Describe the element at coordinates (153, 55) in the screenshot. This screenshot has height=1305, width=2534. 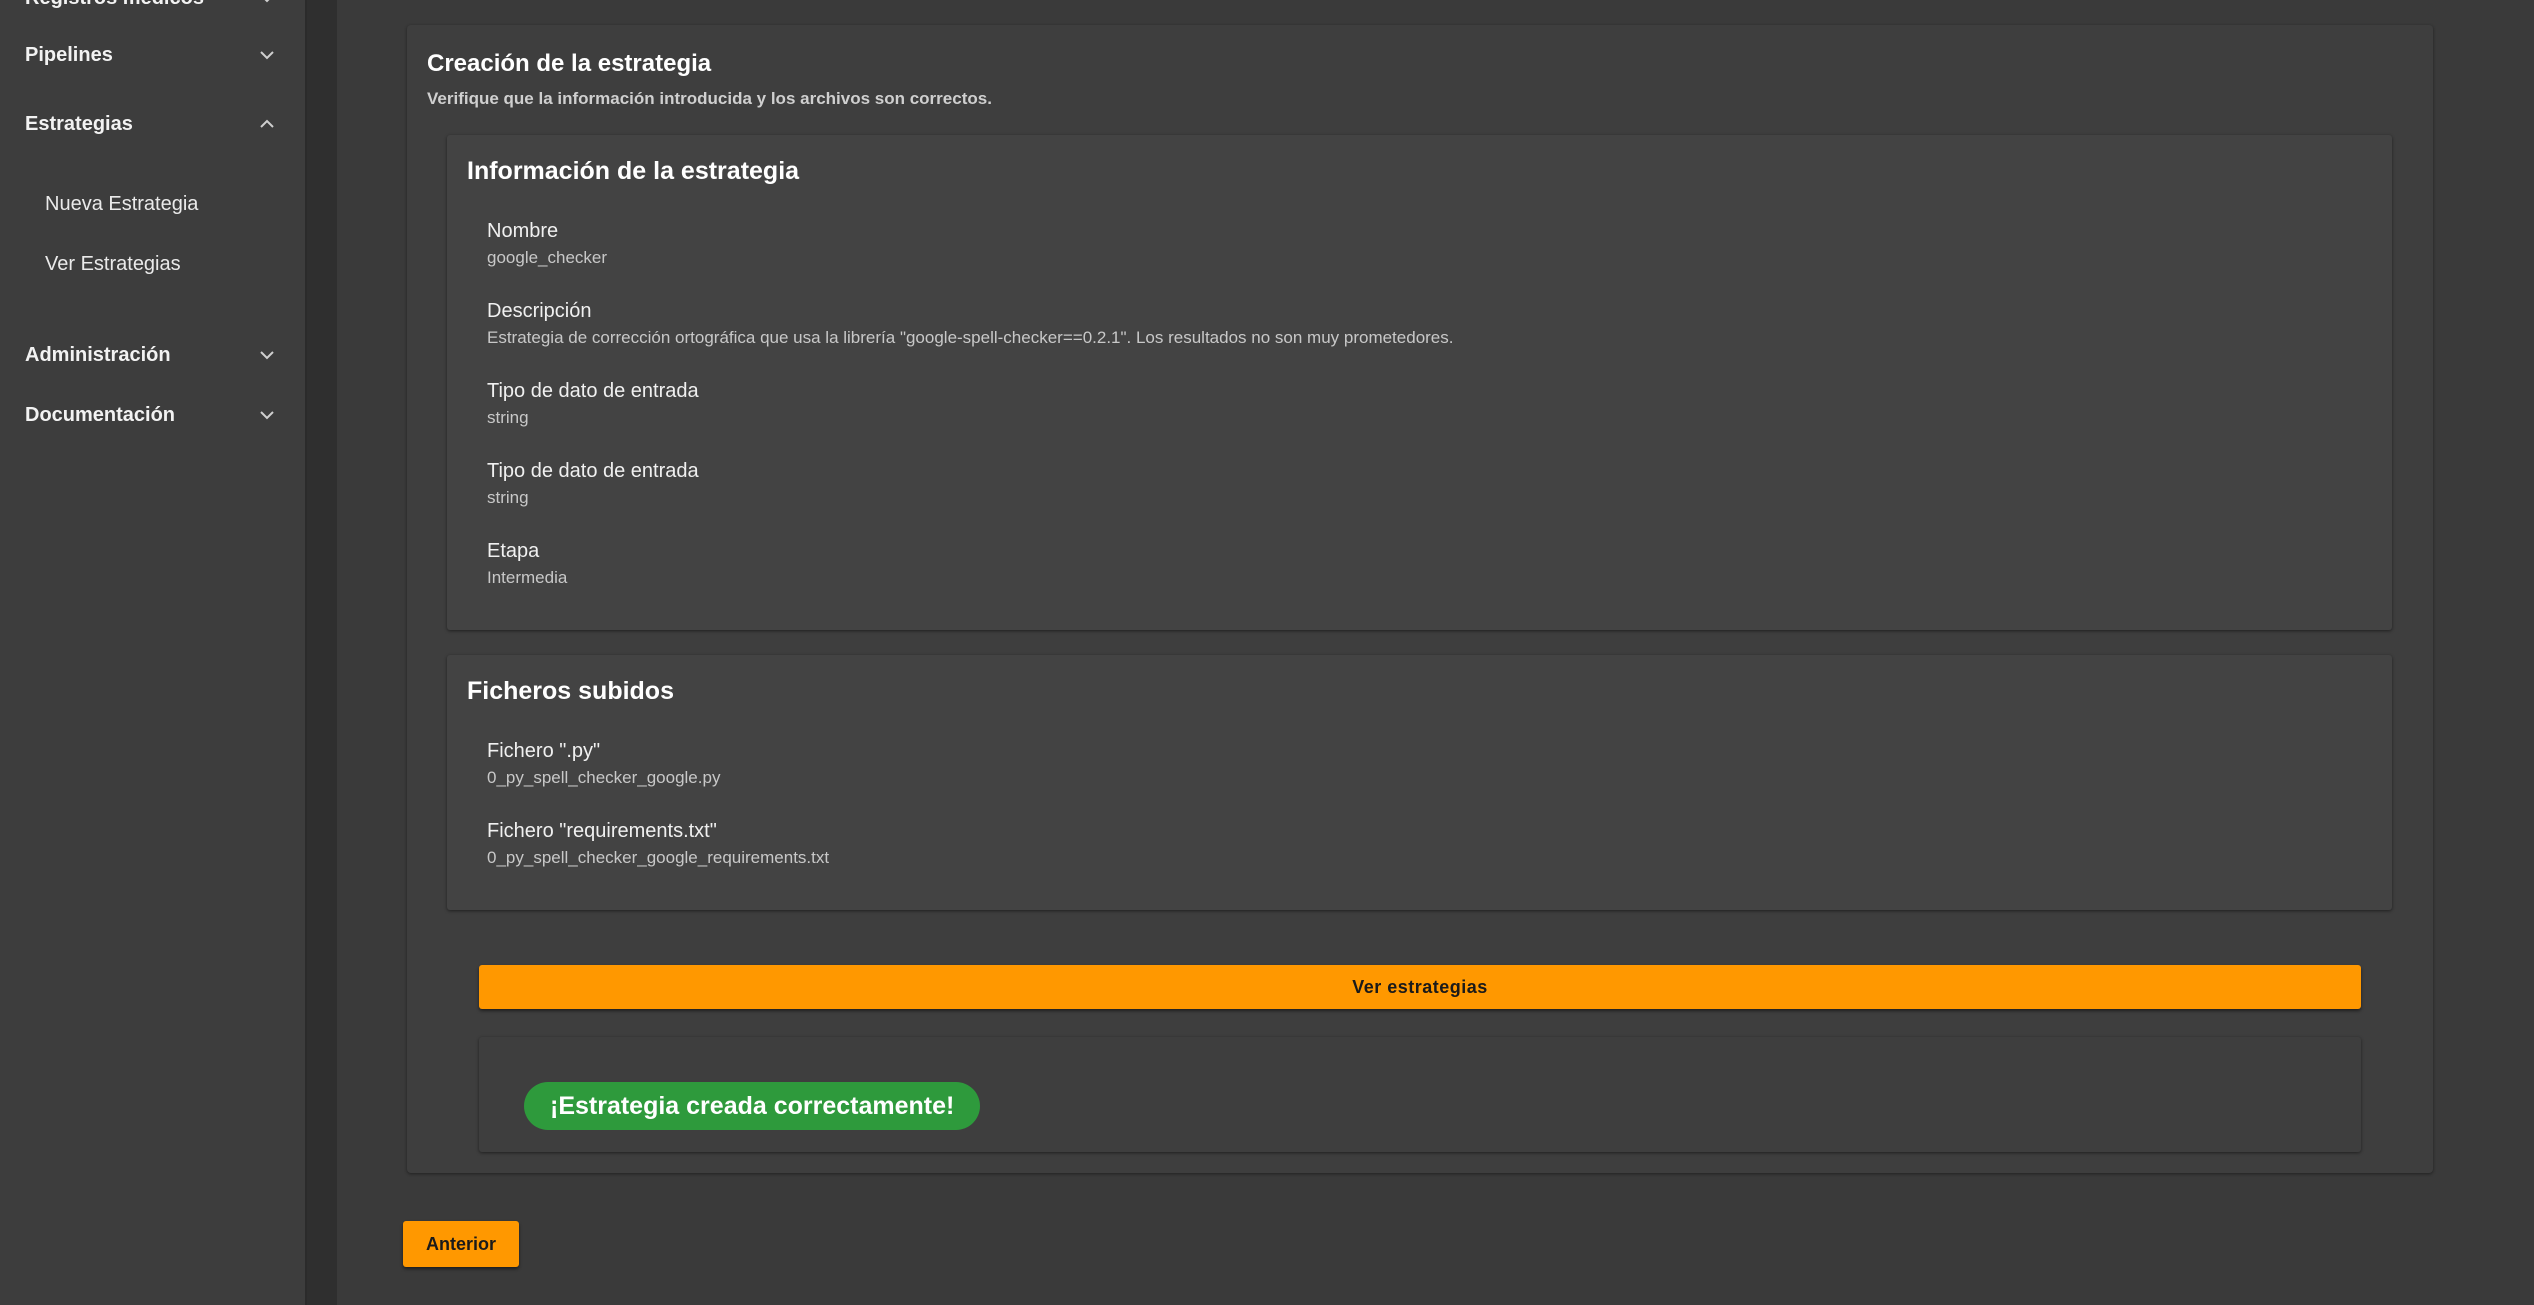
I see `sidebar-item-pipelines: Pipelines` at that location.